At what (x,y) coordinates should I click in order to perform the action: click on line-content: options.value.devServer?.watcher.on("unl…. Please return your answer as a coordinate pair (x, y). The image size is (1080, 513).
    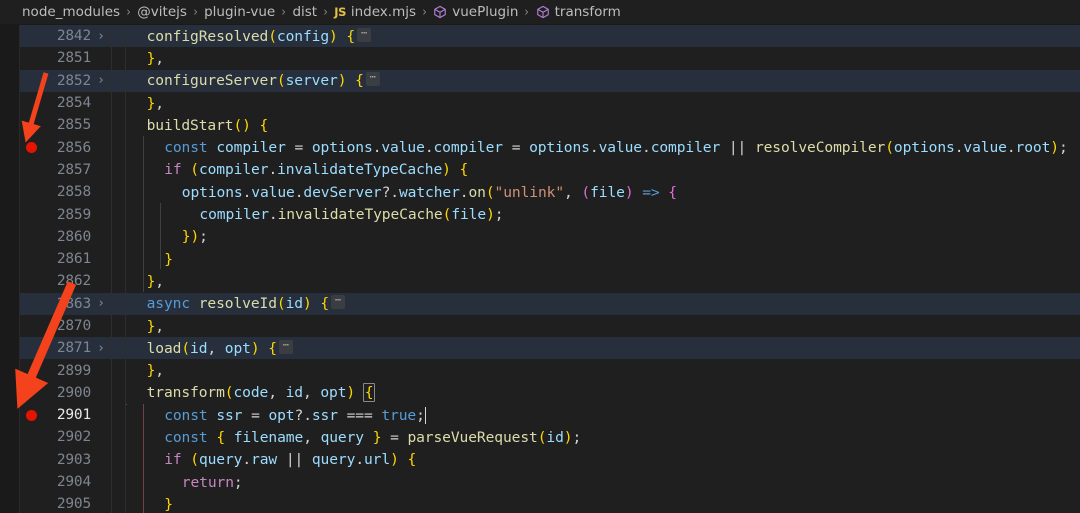
    Looking at the image, I should click on (602, 192).